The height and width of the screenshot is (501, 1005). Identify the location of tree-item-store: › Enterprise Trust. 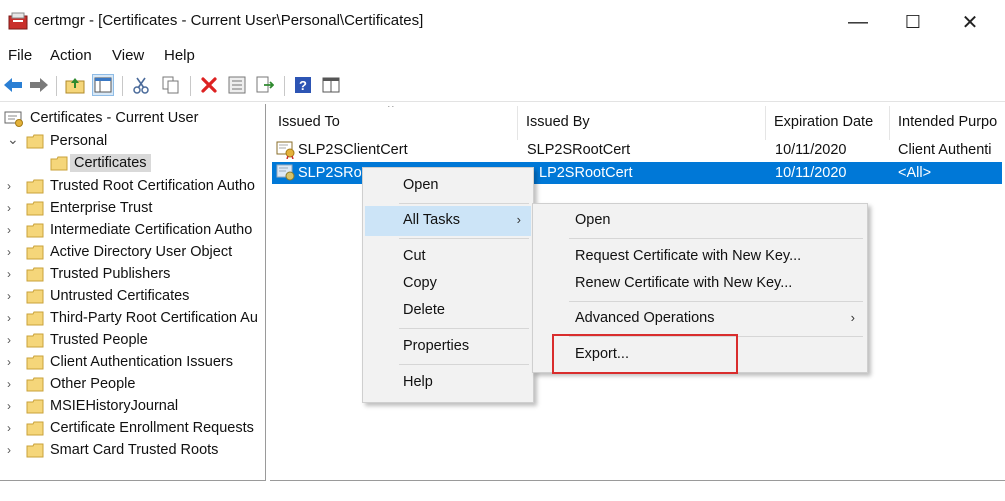
(132, 209).